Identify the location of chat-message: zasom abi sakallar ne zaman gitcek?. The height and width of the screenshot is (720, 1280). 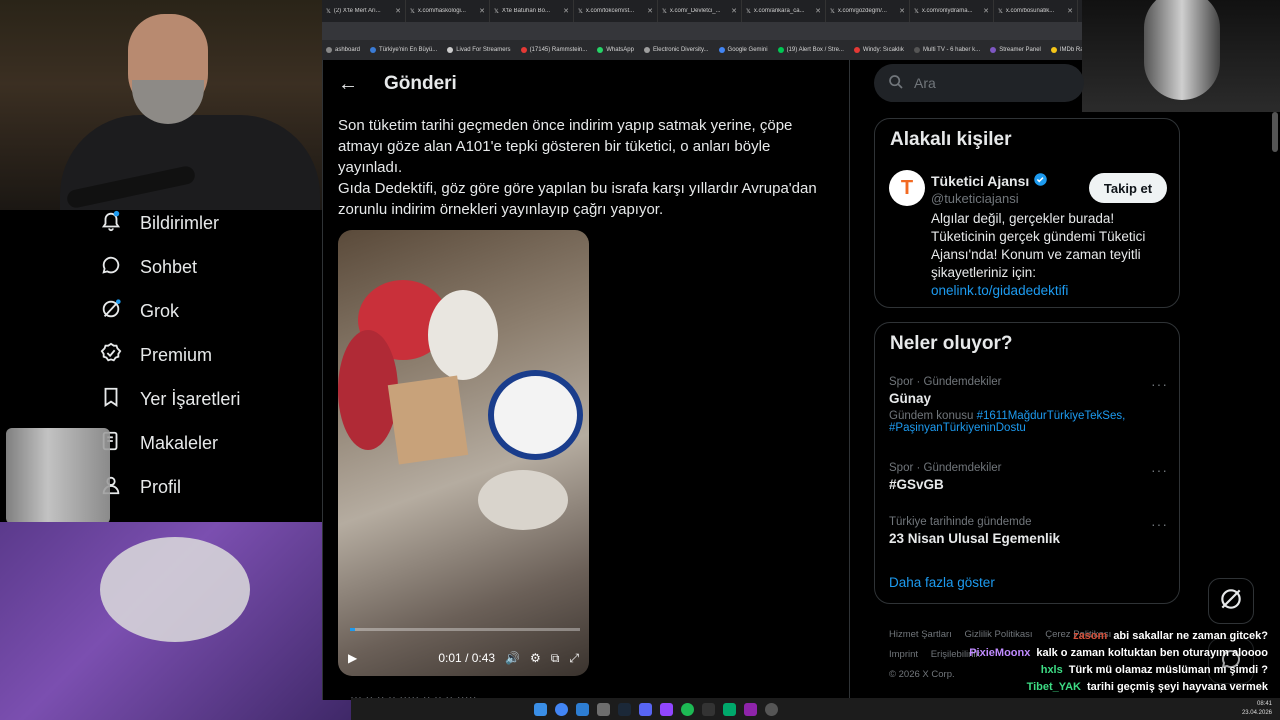
(1110, 636).